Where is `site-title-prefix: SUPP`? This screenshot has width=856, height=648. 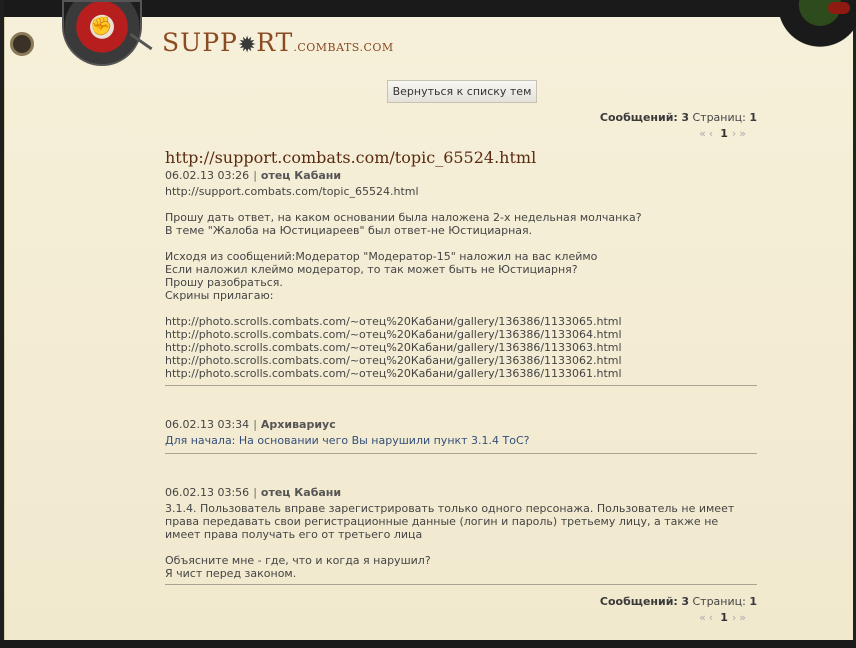 site-title-prefix: SUPP is located at coordinates (200, 42).